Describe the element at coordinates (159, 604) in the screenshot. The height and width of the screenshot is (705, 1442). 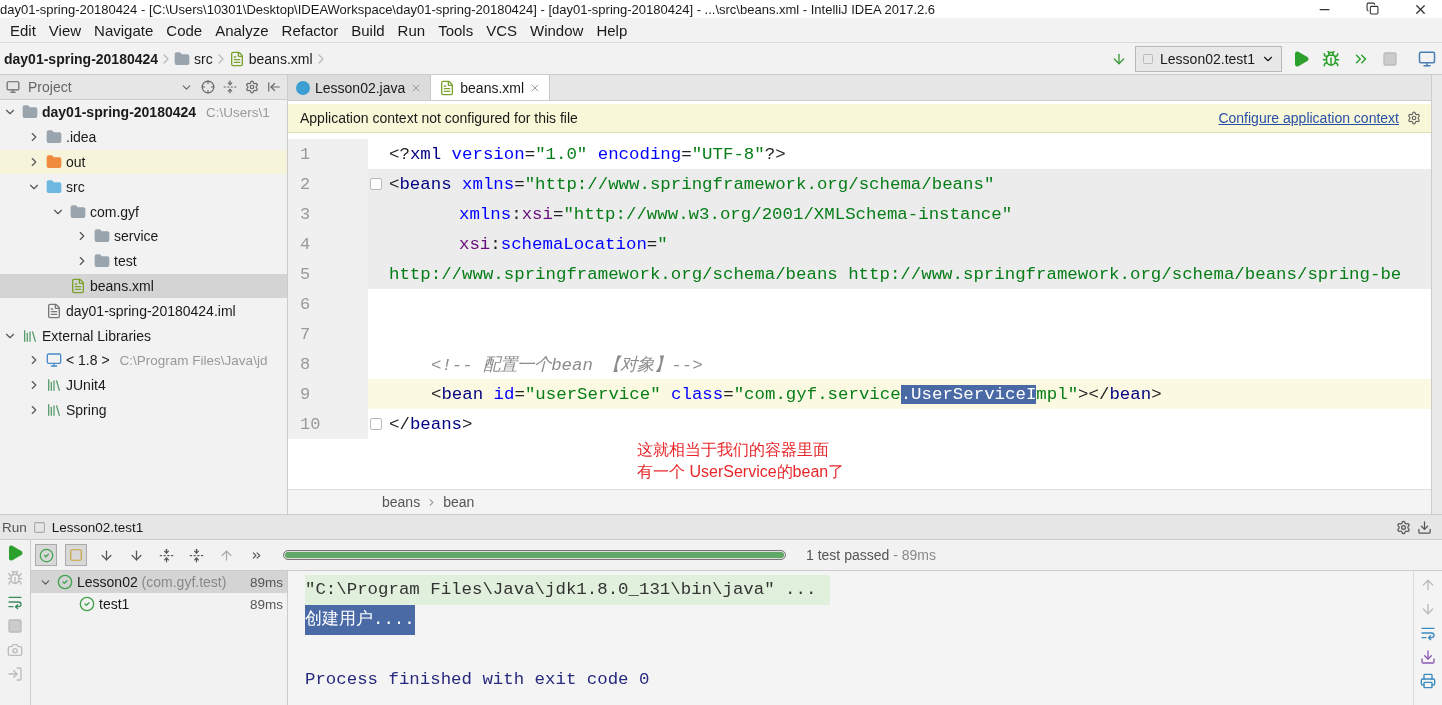
I see `test-item: test1 89ms` at that location.